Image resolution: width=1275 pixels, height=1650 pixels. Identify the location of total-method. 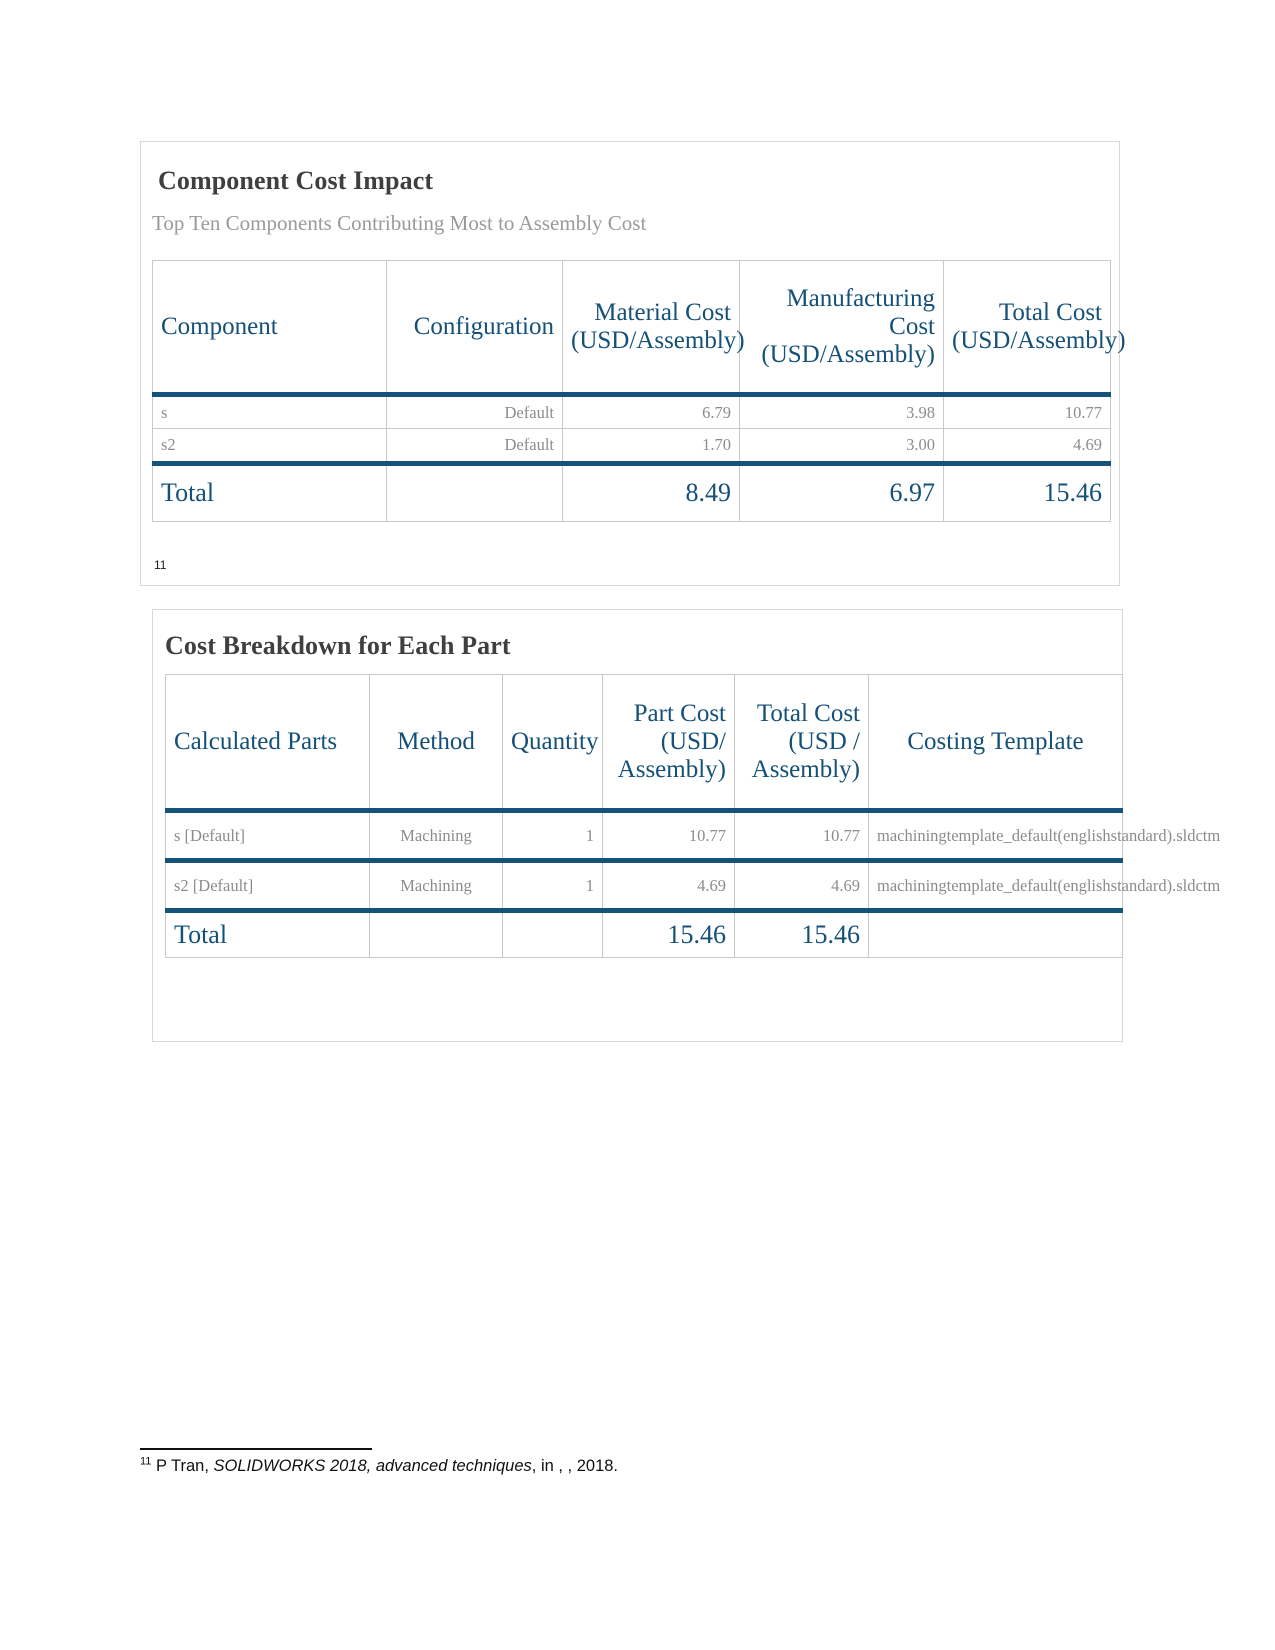
(436, 934).